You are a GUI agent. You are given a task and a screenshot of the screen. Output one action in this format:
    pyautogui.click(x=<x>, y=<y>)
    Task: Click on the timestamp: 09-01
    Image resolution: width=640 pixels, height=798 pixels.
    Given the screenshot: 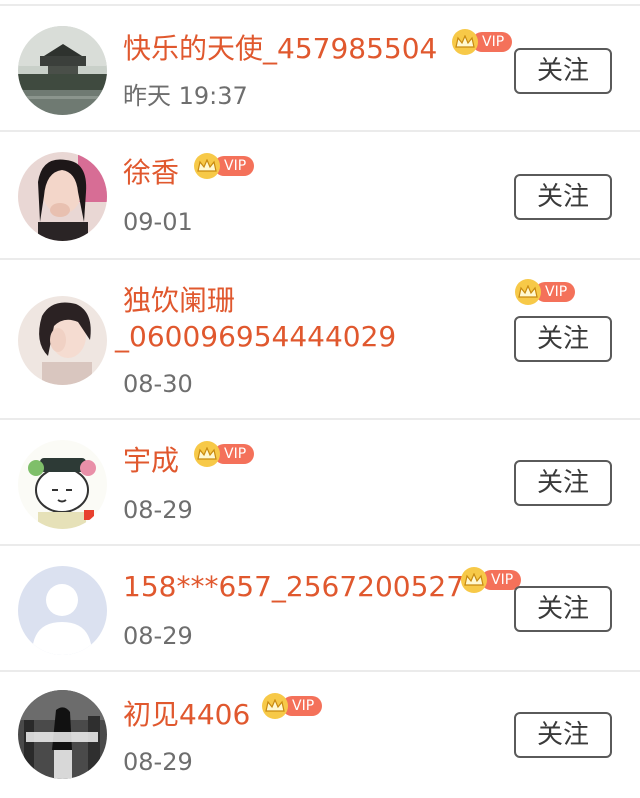 What is the action you would take?
    pyautogui.click(x=158, y=222)
    